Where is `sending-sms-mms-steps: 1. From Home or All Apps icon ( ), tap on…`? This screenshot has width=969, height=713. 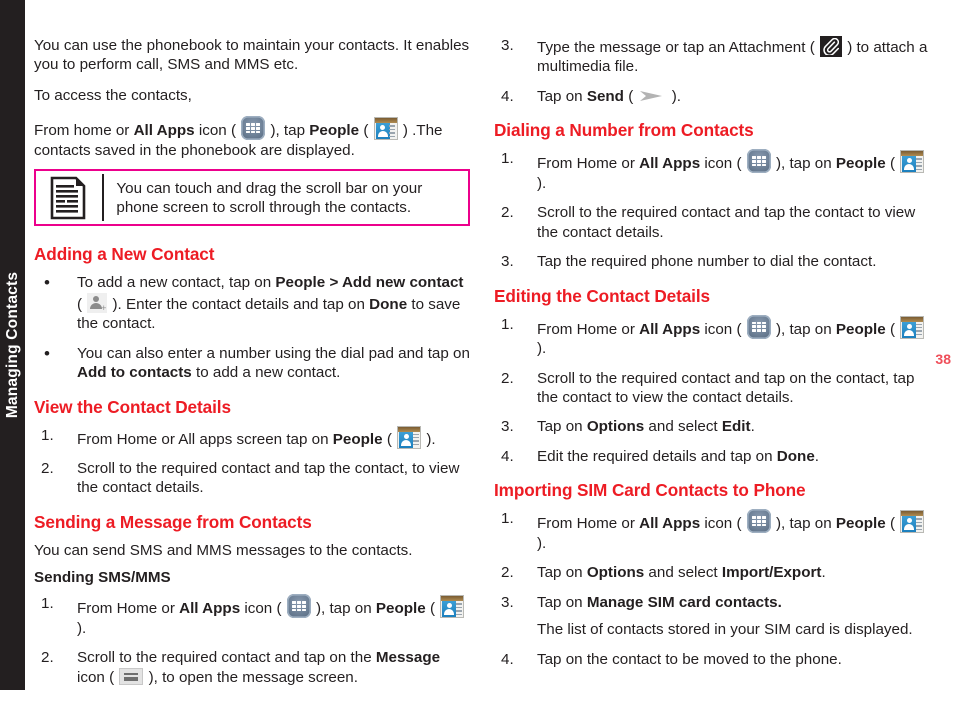
sending-sms-mms-steps: 1. From Home or All Apps icon ( ), tap on… is located at coordinates (252, 640).